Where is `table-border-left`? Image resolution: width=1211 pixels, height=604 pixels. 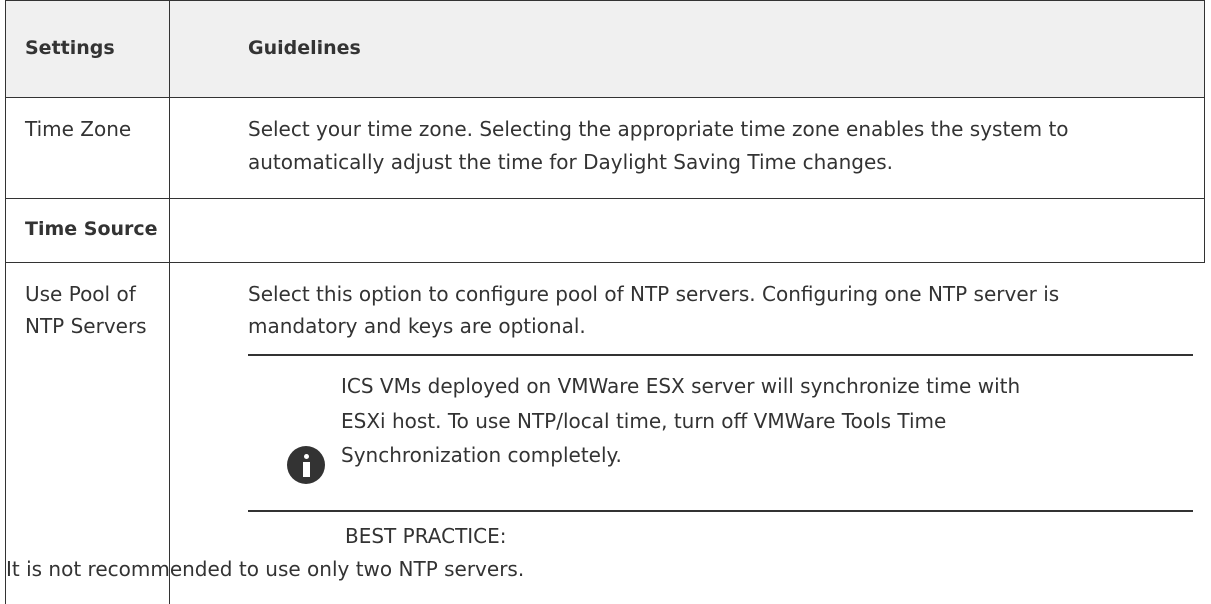 table-border-left is located at coordinates (5, 302).